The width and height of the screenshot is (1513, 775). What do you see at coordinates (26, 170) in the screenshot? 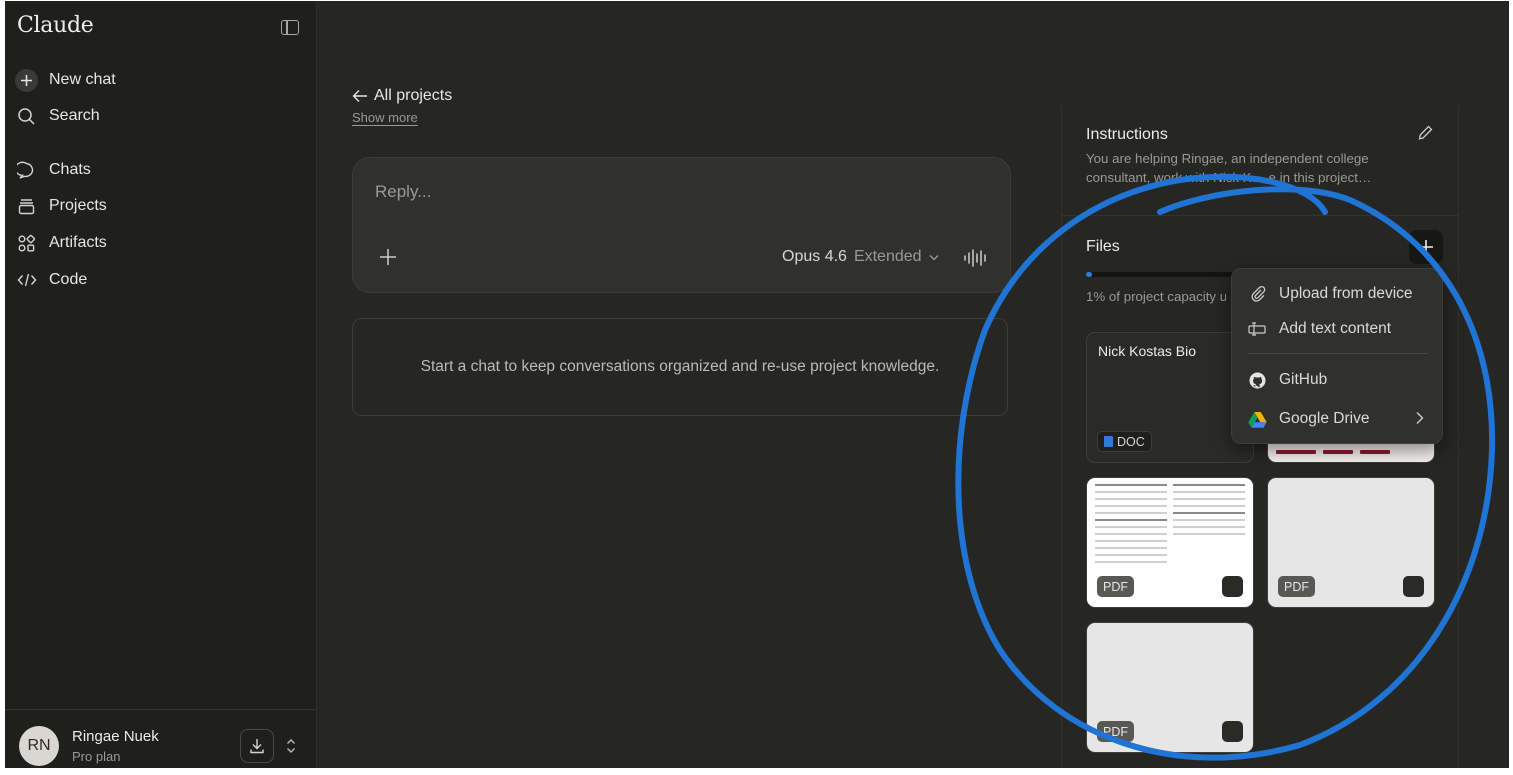
I see `chat-bubble-icon` at bounding box center [26, 170].